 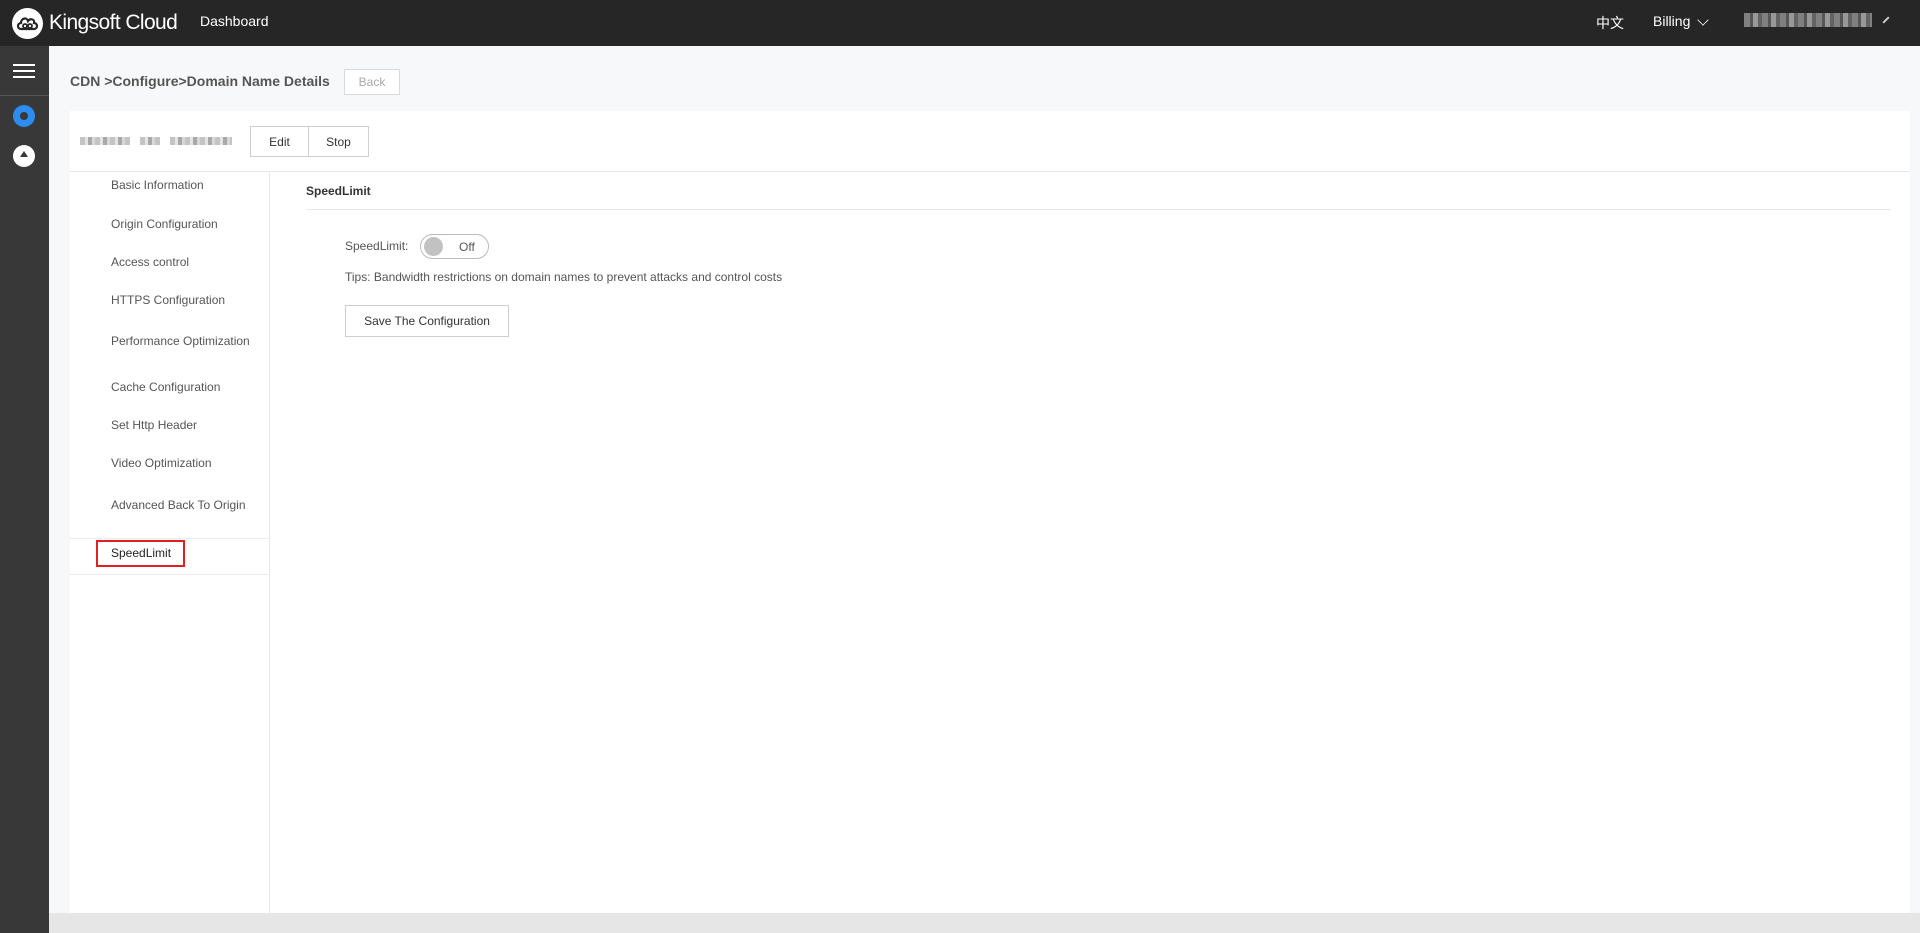 I want to click on user-account-menu, so click(x=1819, y=20).